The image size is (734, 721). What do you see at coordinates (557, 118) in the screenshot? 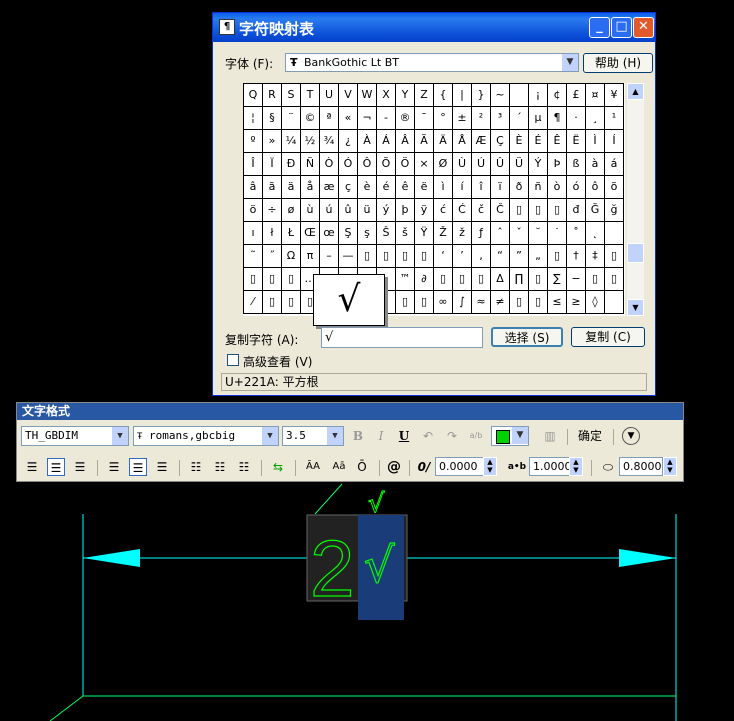
I see `grid-cell: ¶` at bounding box center [557, 118].